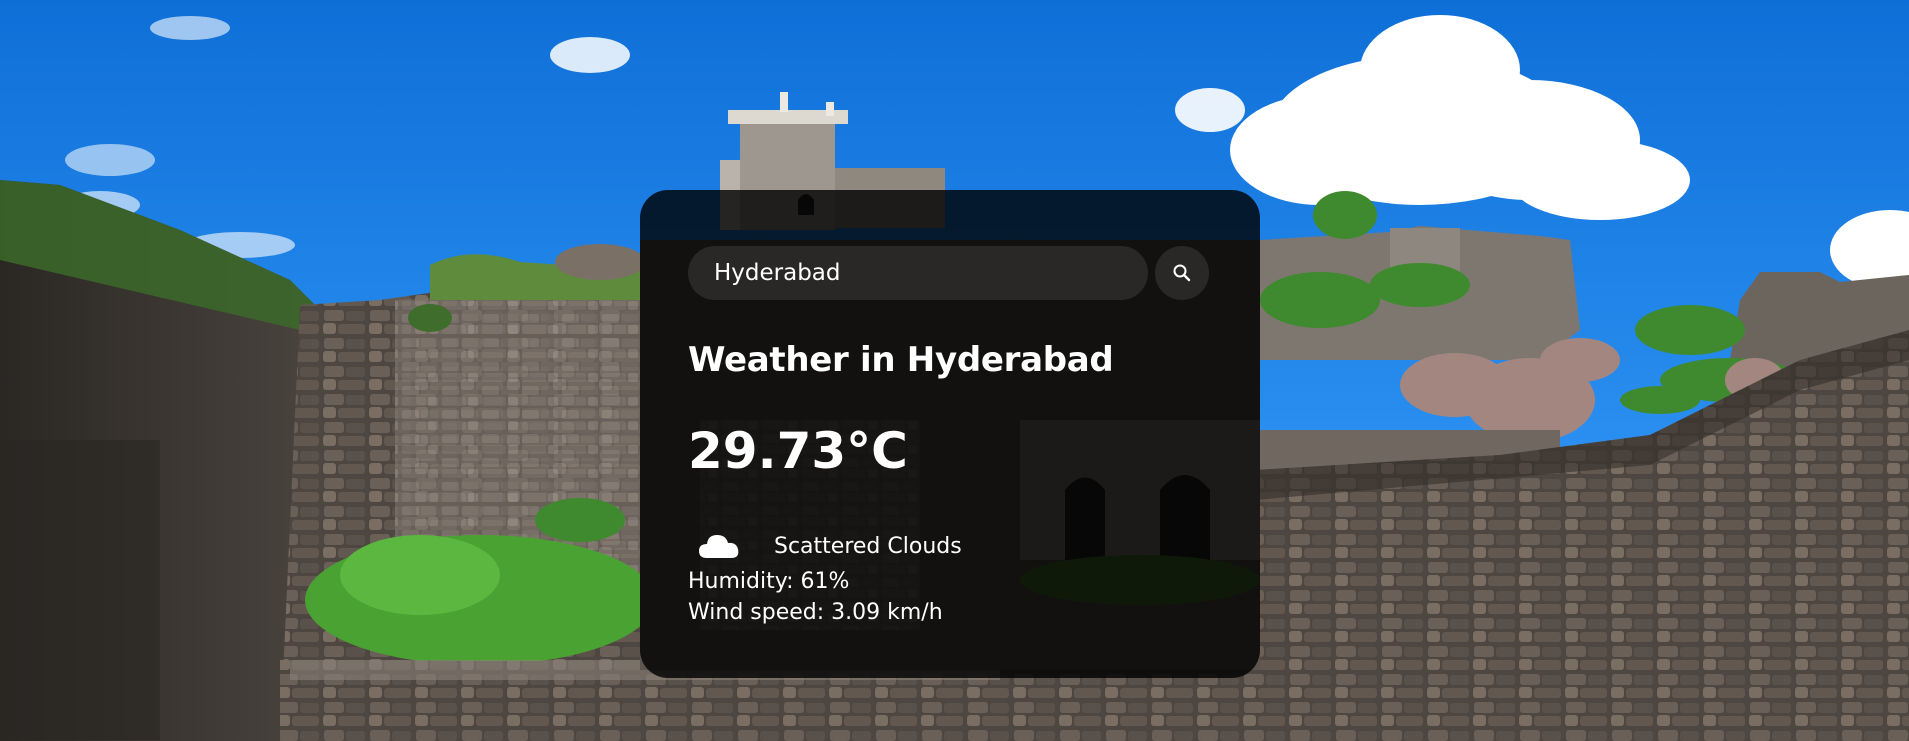 Image resolution: width=1909 pixels, height=741 pixels. Describe the element at coordinates (868, 546) in the screenshot. I see `weather-description: Scattered Clouds` at that location.